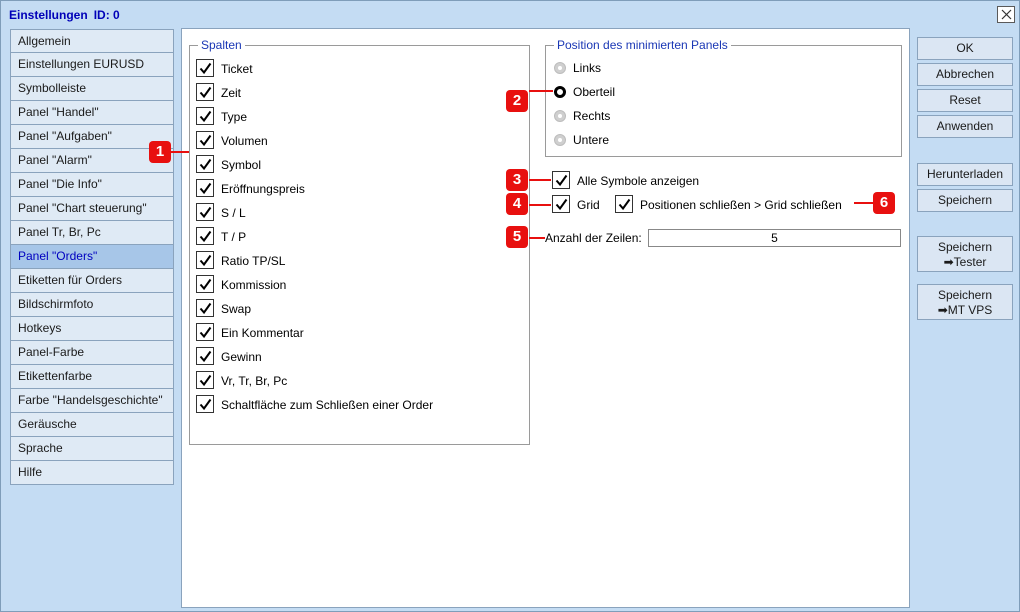 The image size is (1020, 612). I want to click on cancel-button: Abbrechen, so click(965, 74).